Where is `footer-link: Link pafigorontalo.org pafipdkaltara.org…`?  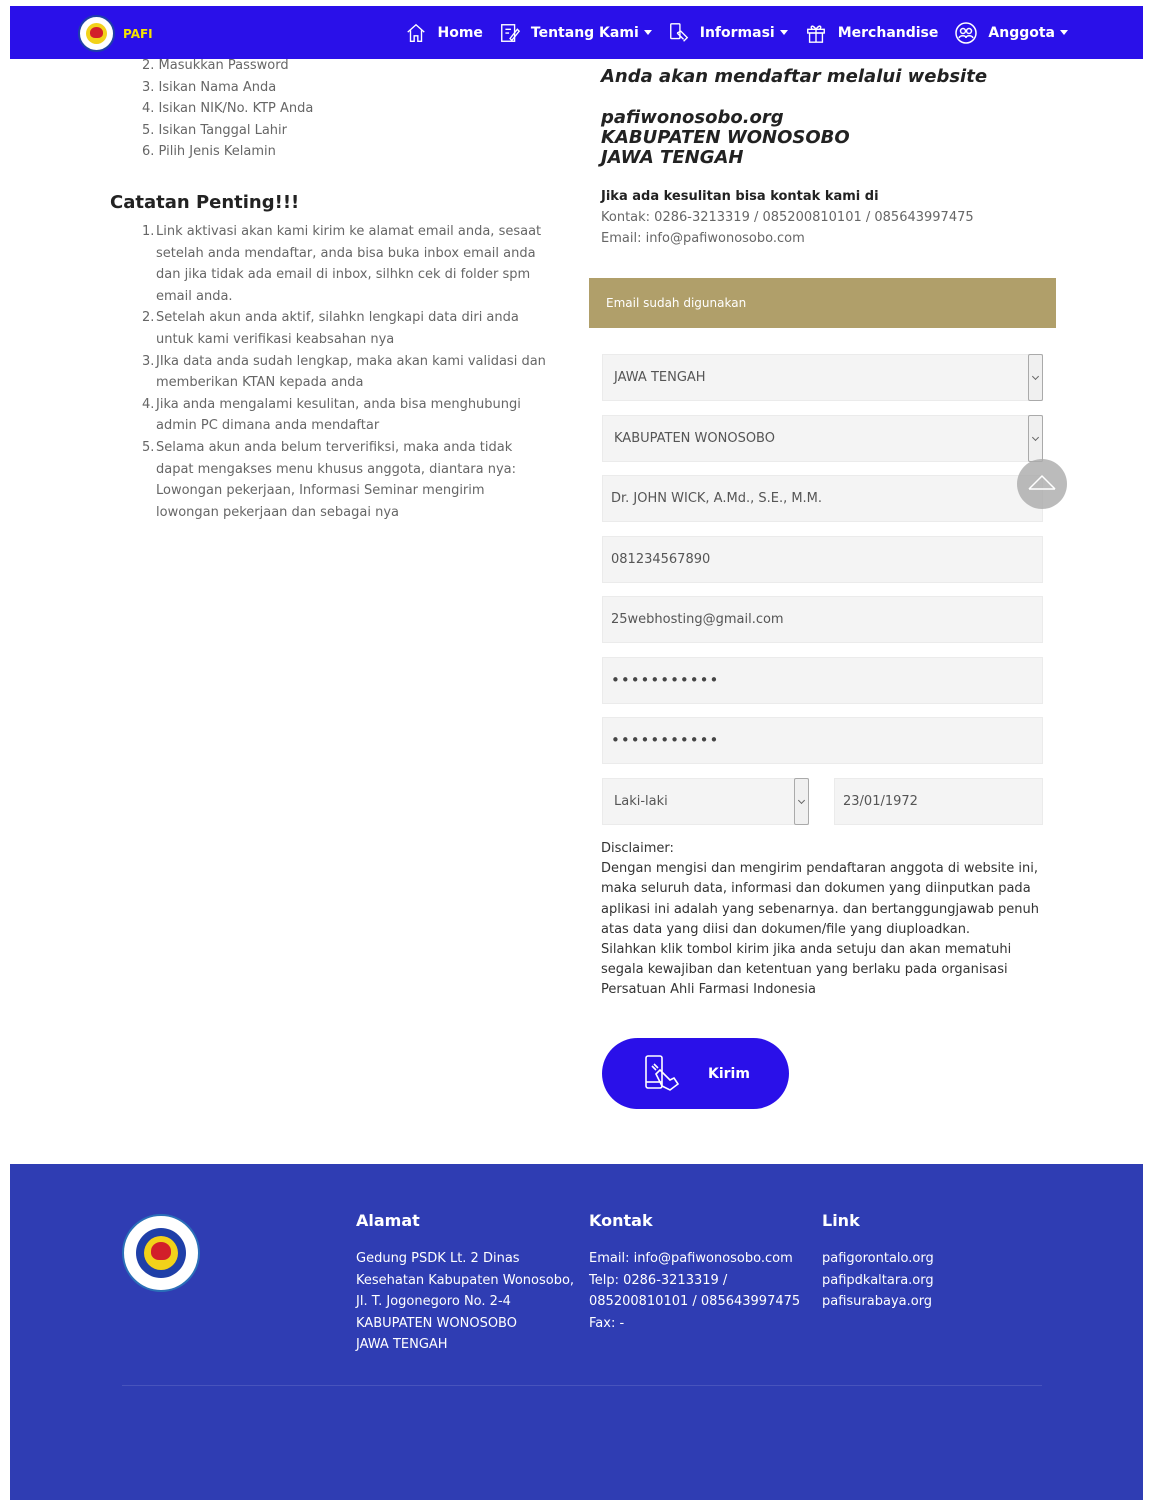
footer-link: Link pafigorontalo.org pafipdkaltara.org… is located at coordinates (878, 1262).